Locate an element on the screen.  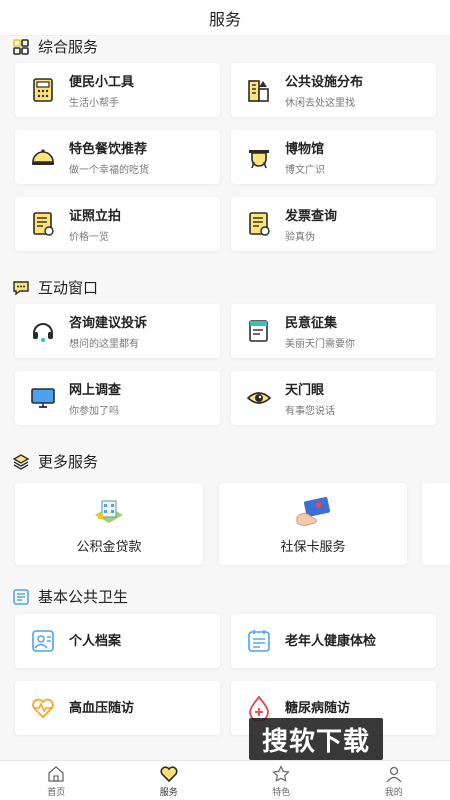
tab-featured: 特色 is located at coordinates (281, 780).